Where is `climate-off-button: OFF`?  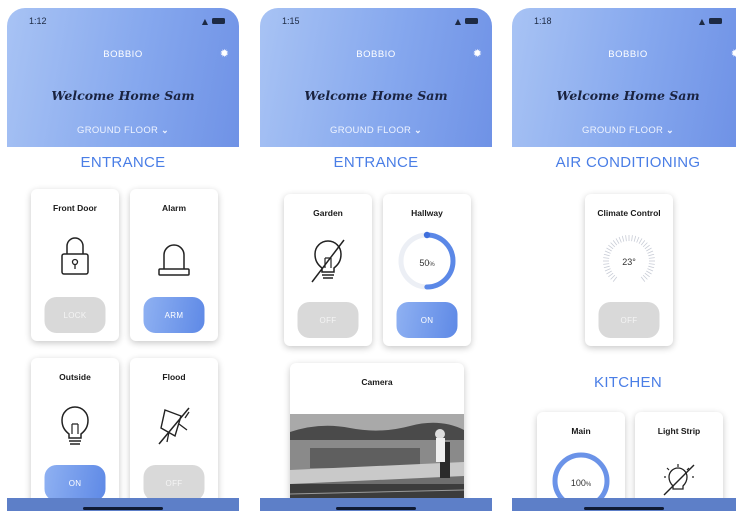
climate-off-button: OFF is located at coordinates (629, 320).